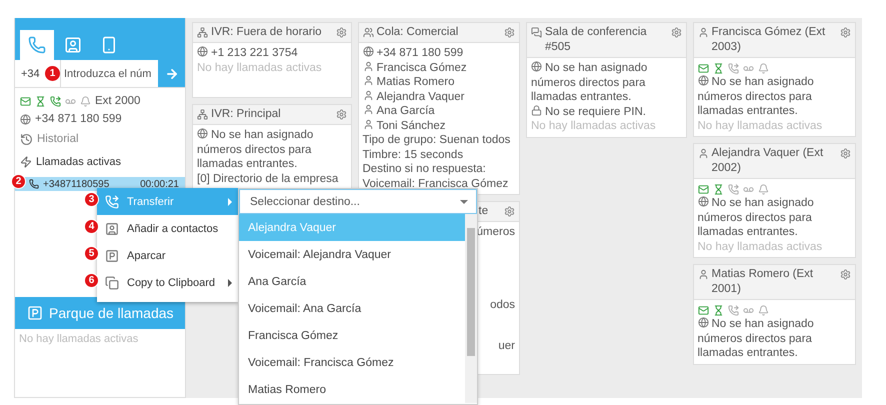 The image size is (886, 405). What do you see at coordinates (246, 114) in the screenshot?
I see `card-title: IVR: Principal` at bounding box center [246, 114].